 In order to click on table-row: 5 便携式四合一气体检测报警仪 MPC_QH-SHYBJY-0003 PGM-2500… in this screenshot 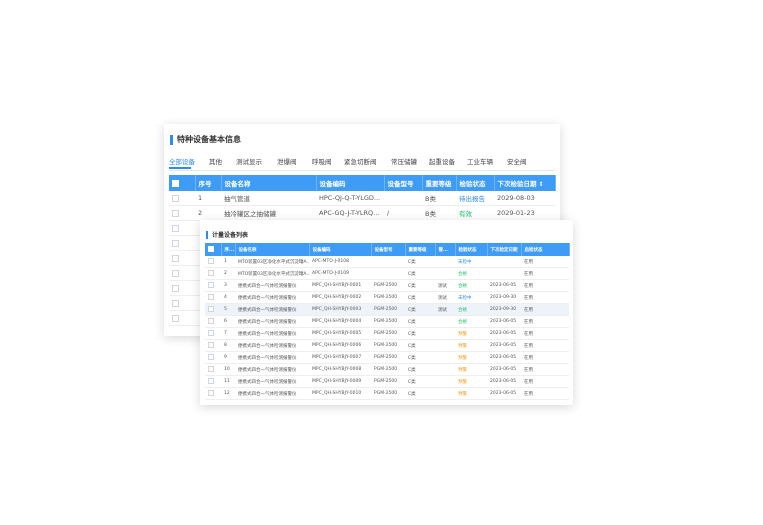, I will do `click(387, 309)`.